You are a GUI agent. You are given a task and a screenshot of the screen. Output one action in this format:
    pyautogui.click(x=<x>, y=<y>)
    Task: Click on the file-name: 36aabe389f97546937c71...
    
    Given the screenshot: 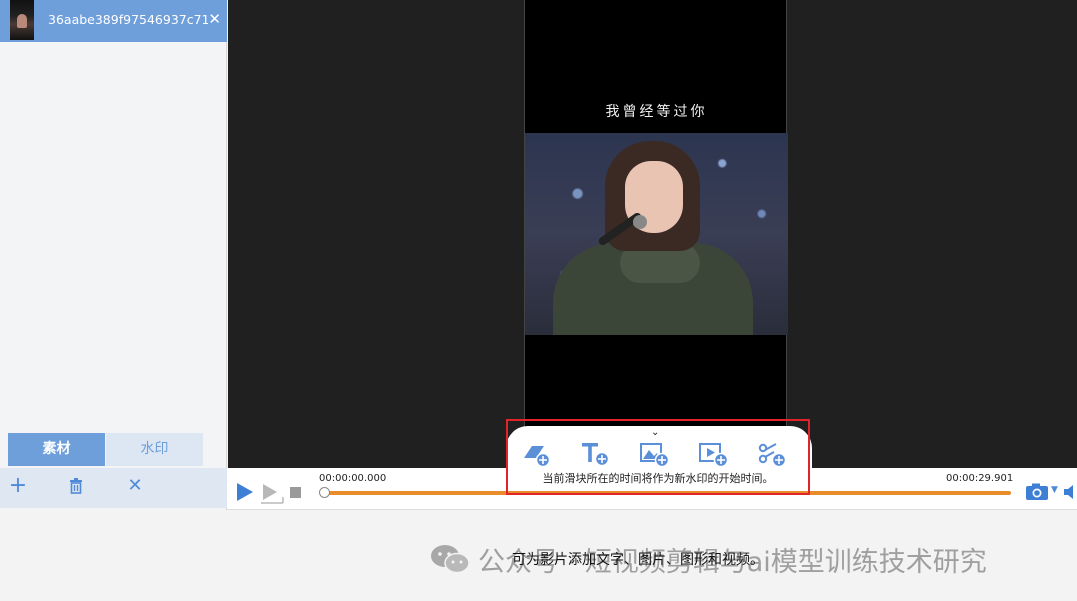 What is the action you would take?
    pyautogui.click(x=128, y=19)
    